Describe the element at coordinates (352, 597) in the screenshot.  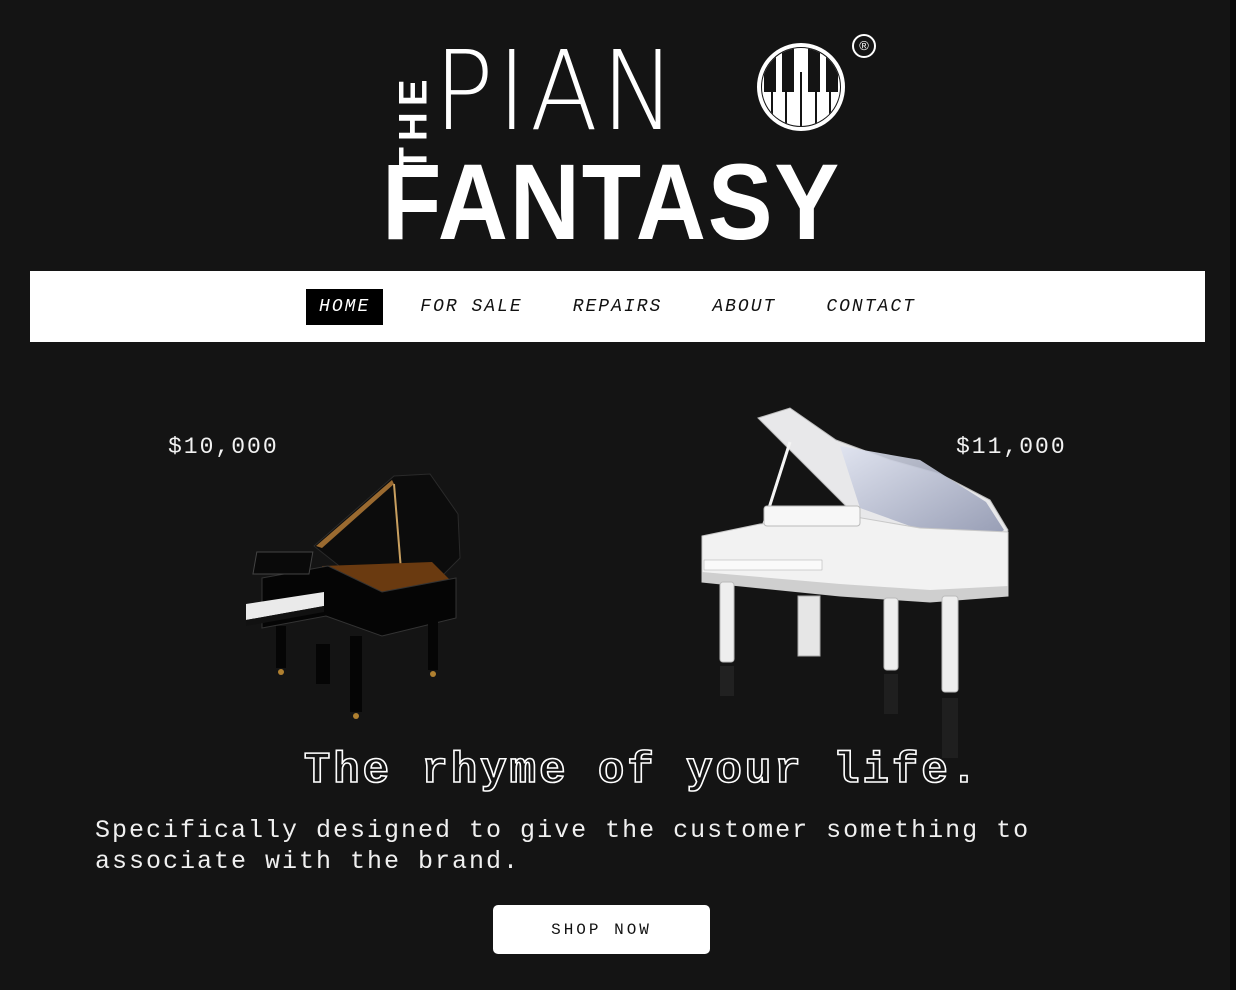
I see `black-grand-piano-image` at that location.